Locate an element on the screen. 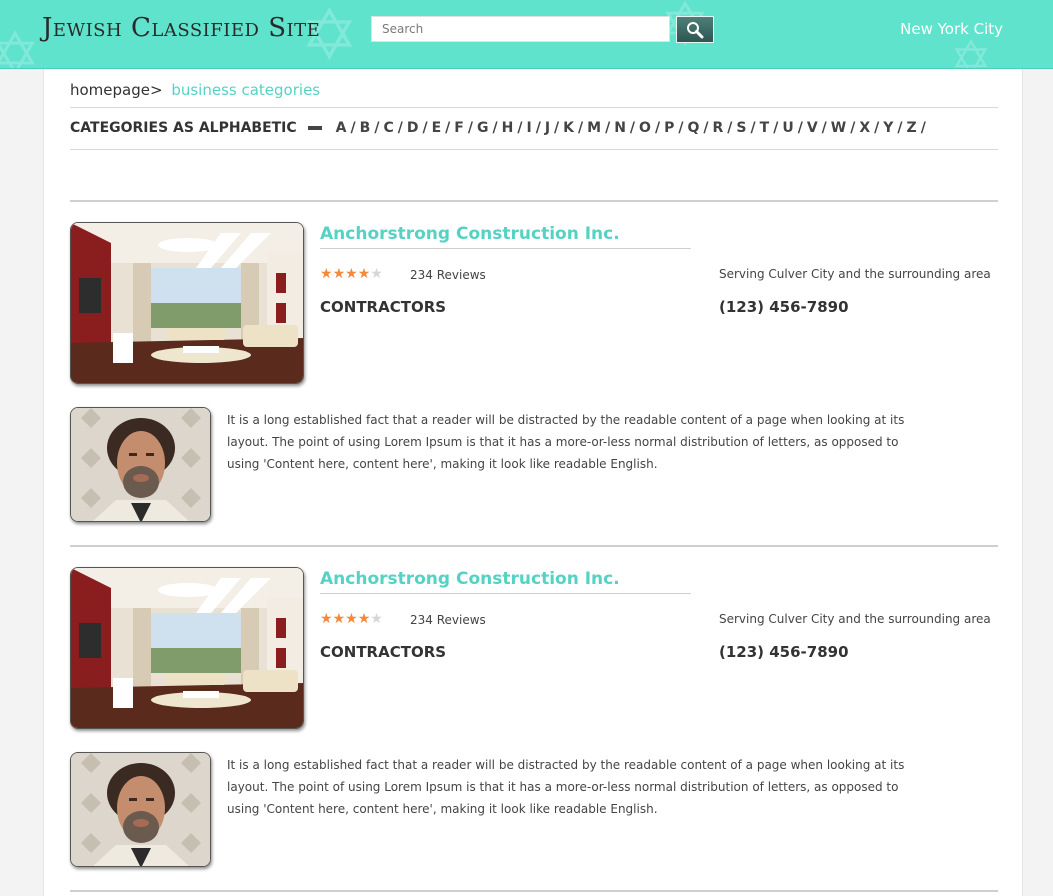  alphabet-letter-i: I is located at coordinates (528, 128).